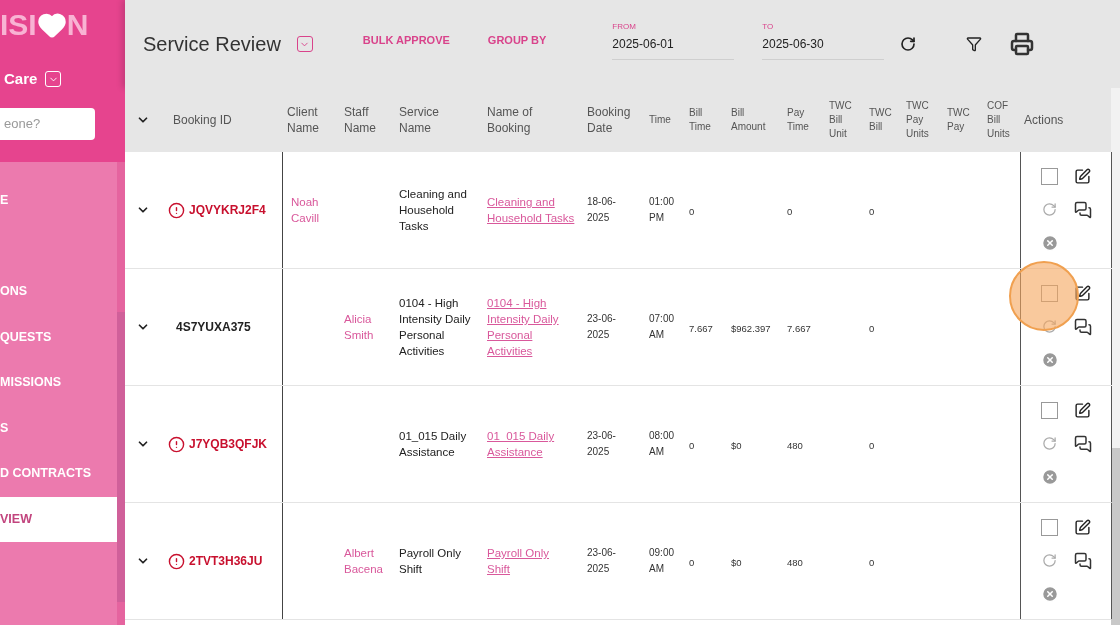 The width and height of the screenshot is (1120, 625). I want to click on booking-link: 0104 - High Intensity Daily Personal Activities, so click(531, 327).